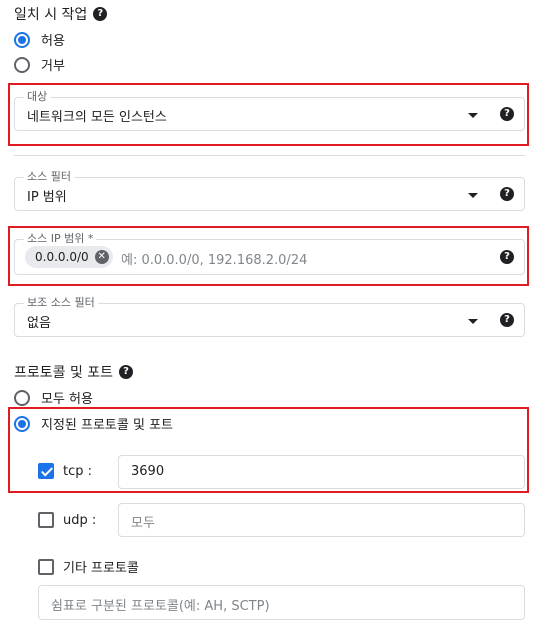 This screenshot has height=631, width=545. What do you see at coordinates (214, 260) in the screenshot?
I see `source-ip-placeholder: 예: 0.0.0.0/0, 192.168.2.0/24` at bounding box center [214, 260].